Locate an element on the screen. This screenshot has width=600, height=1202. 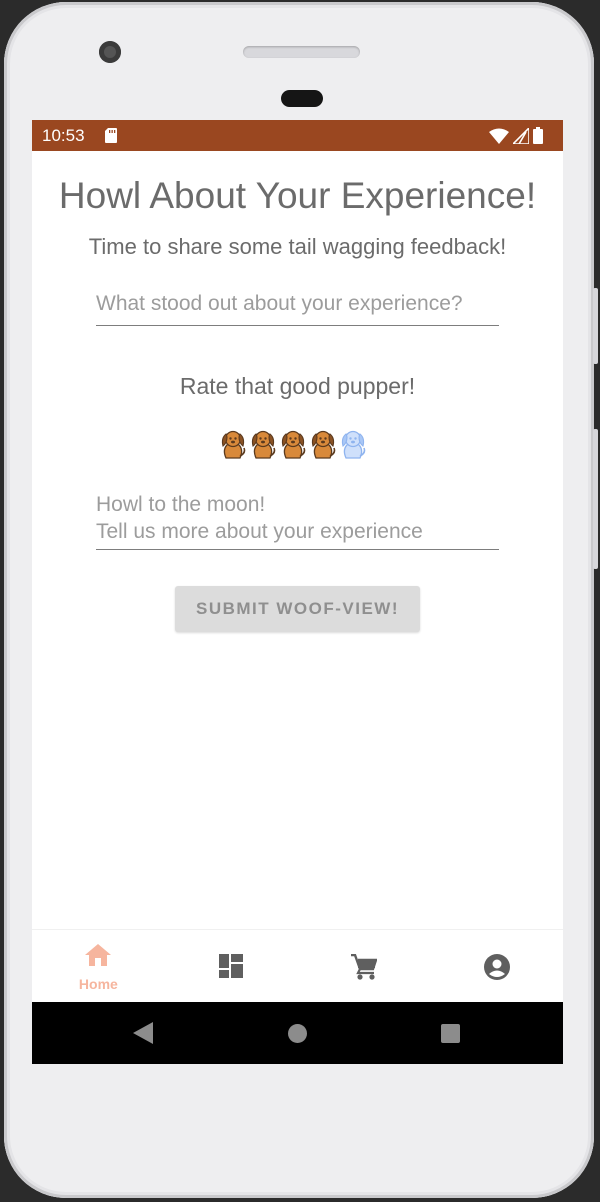
bottom-navigation: Home is located at coordinates (297, 966).